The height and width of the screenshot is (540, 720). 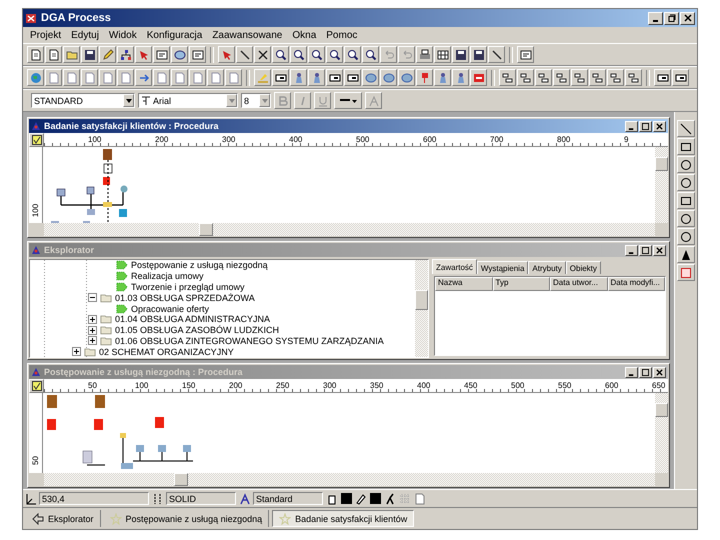 I want to click on tree-item: 02 SCHEMAT ORGANIZACYJNY, so click(x=166, y=351).